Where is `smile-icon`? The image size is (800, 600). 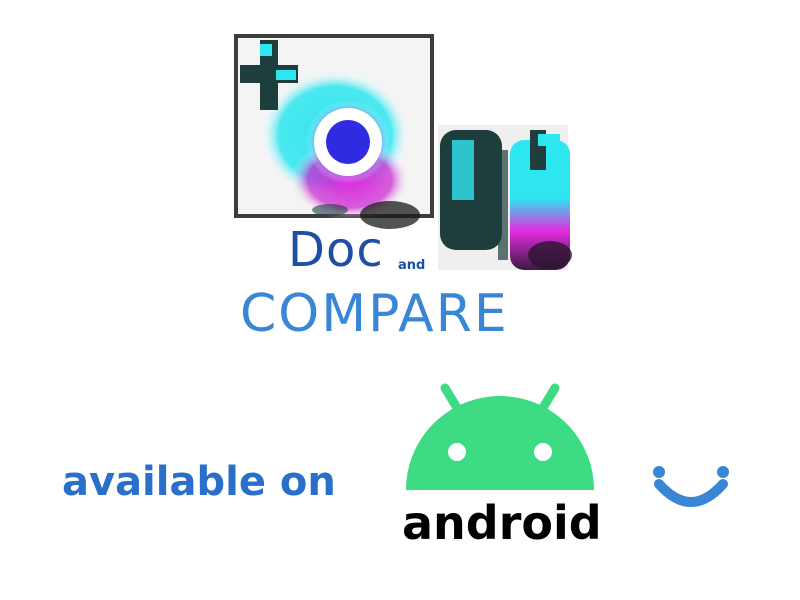 smile-icon is located at coordinates (691, 486).